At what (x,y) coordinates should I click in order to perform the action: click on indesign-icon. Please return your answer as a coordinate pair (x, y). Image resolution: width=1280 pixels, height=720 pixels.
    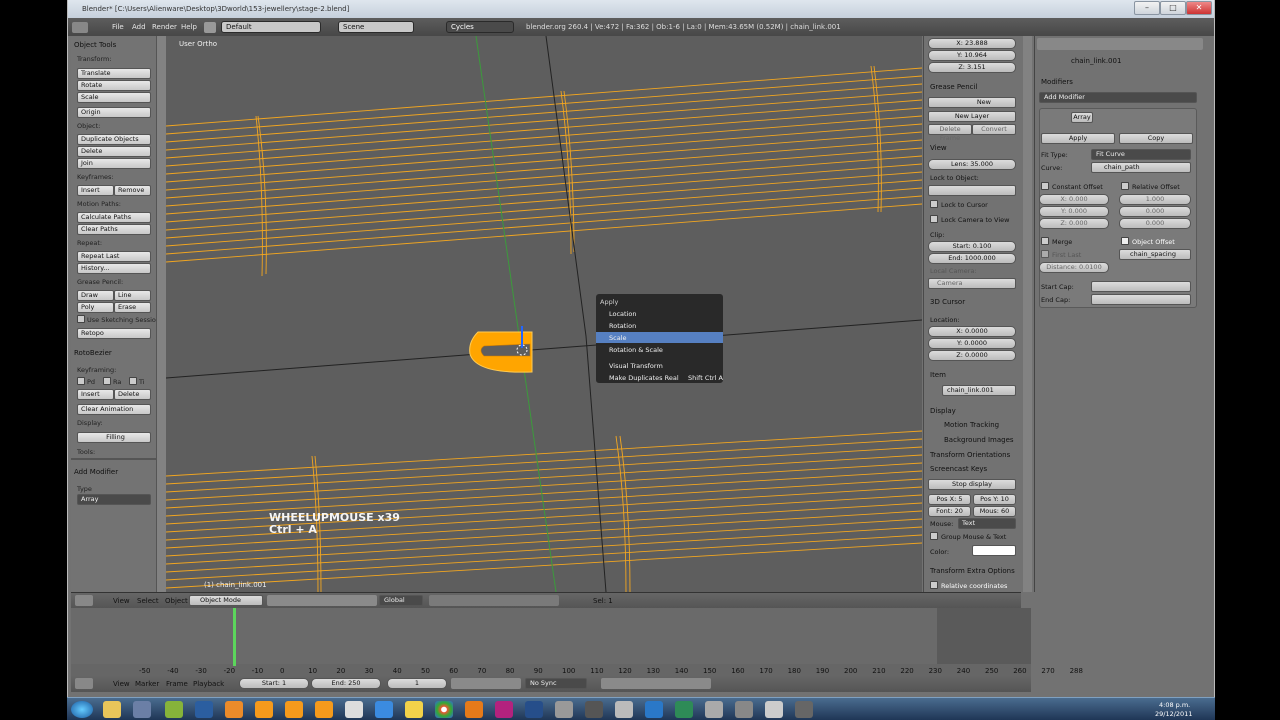
    Looking at the image, I should click on (504, 709).